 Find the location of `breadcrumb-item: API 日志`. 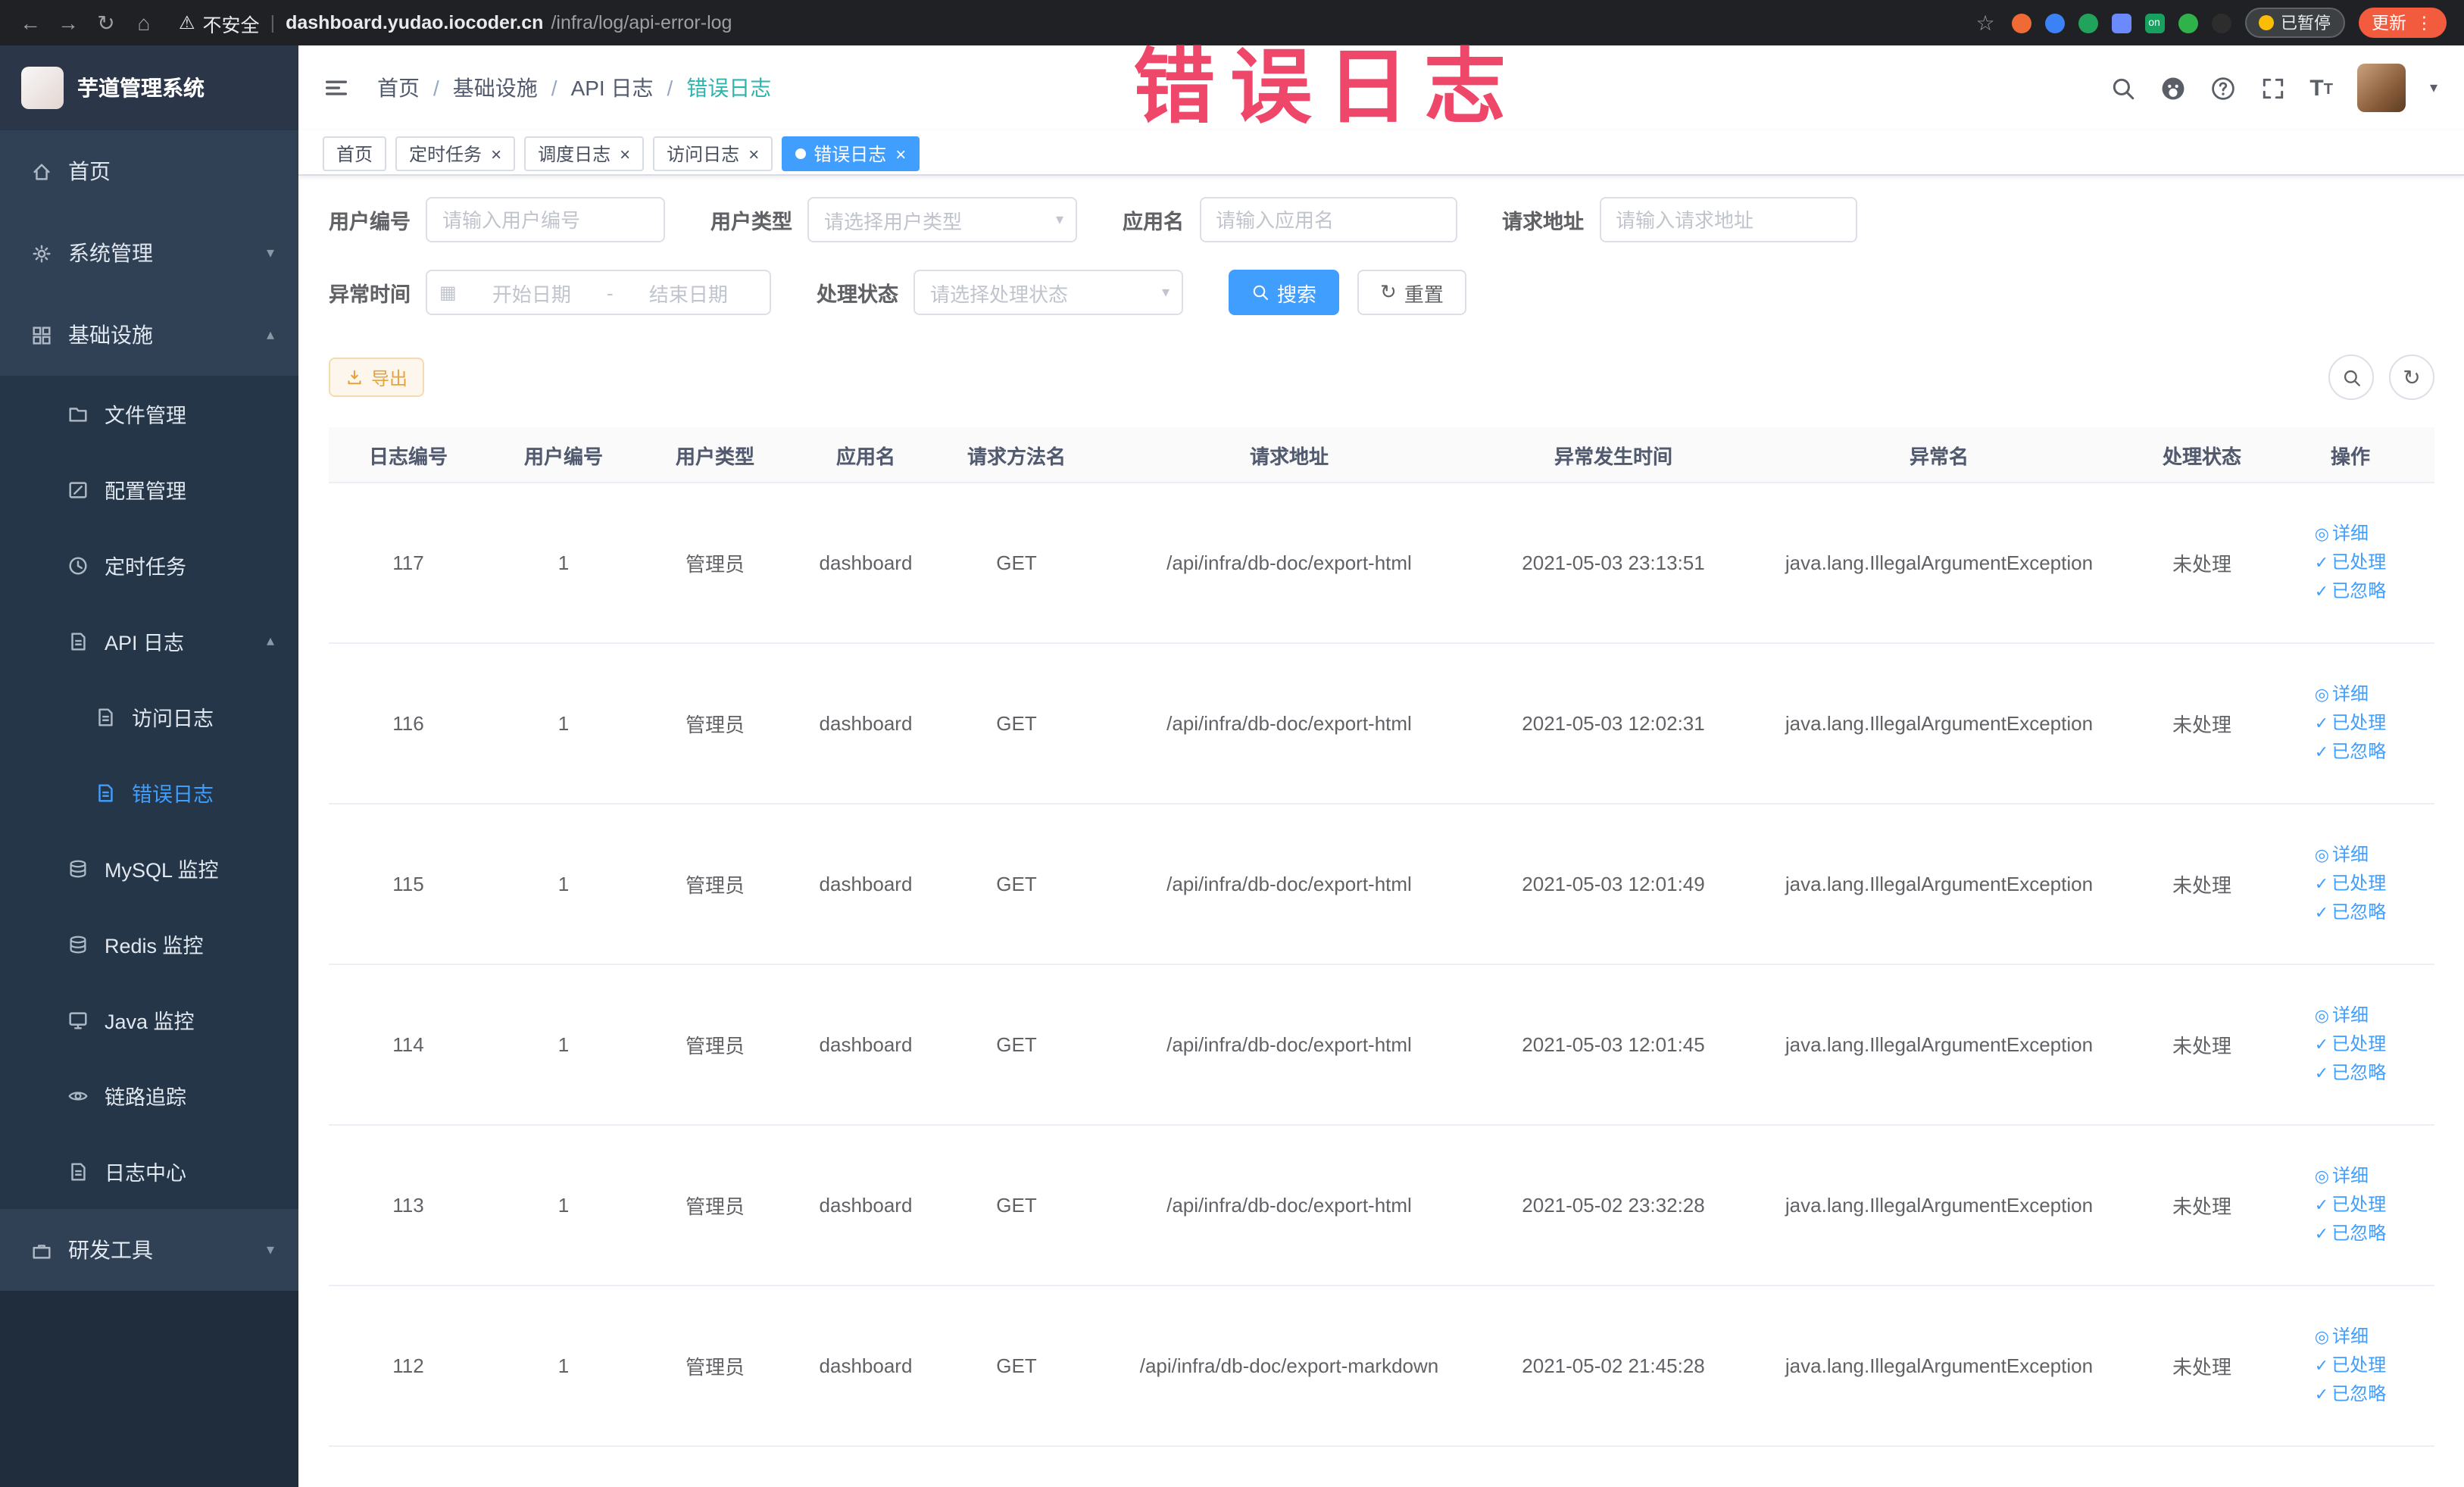

breadcrumb-item: API 日志 is located at coordinates (612, 88).